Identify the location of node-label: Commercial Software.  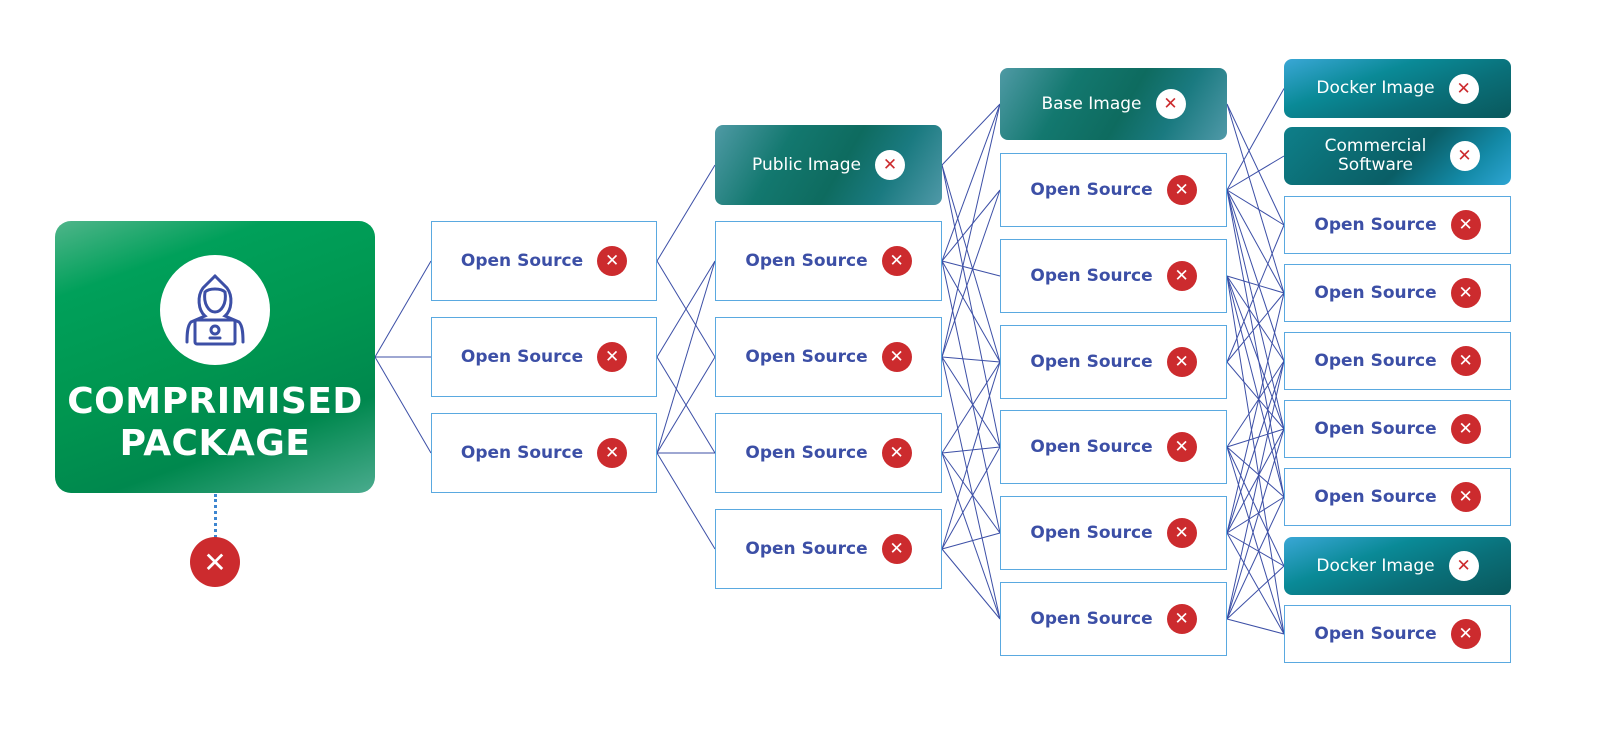
(1375, 155).